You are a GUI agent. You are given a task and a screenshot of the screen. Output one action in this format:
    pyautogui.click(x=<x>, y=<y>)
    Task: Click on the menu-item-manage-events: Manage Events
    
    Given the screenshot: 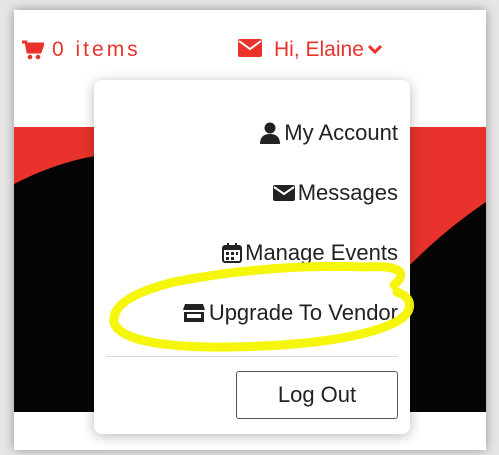 What is the action you would take?
    pyautogui.click(x=310, y=253)
    